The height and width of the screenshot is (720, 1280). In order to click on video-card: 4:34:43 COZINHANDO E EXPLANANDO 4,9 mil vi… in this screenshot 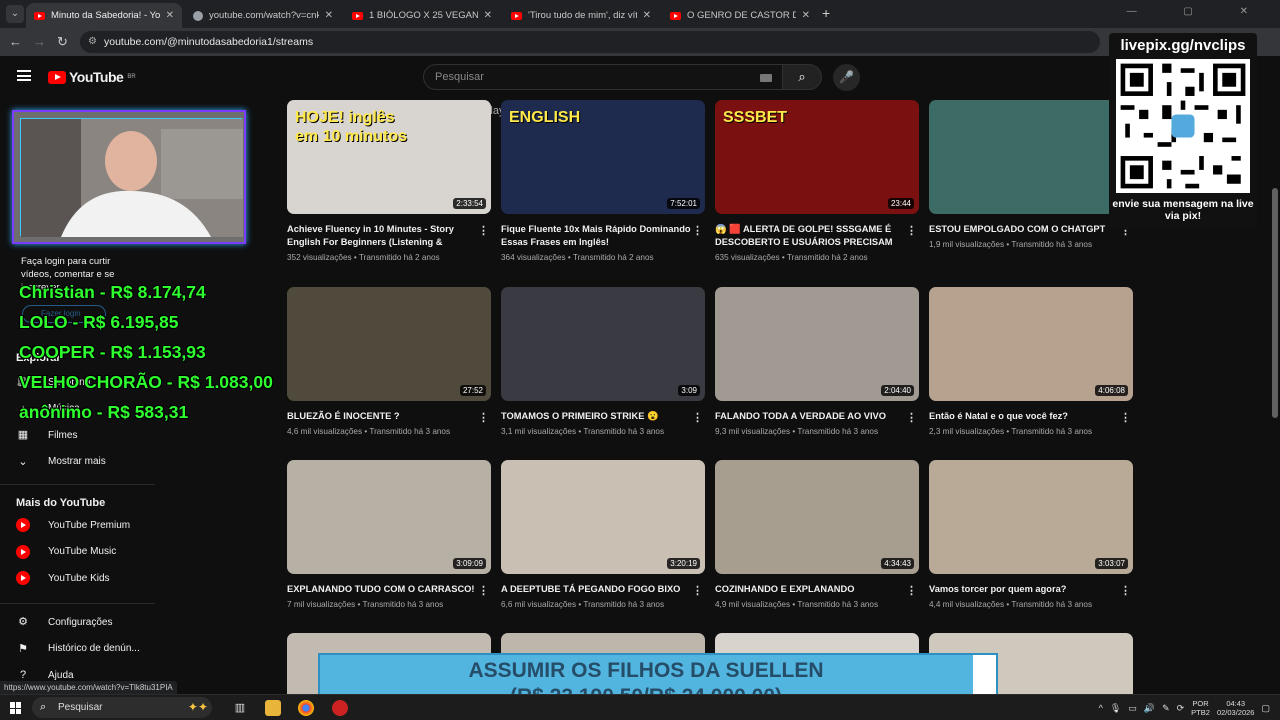, I will do `click(817, 534)`.